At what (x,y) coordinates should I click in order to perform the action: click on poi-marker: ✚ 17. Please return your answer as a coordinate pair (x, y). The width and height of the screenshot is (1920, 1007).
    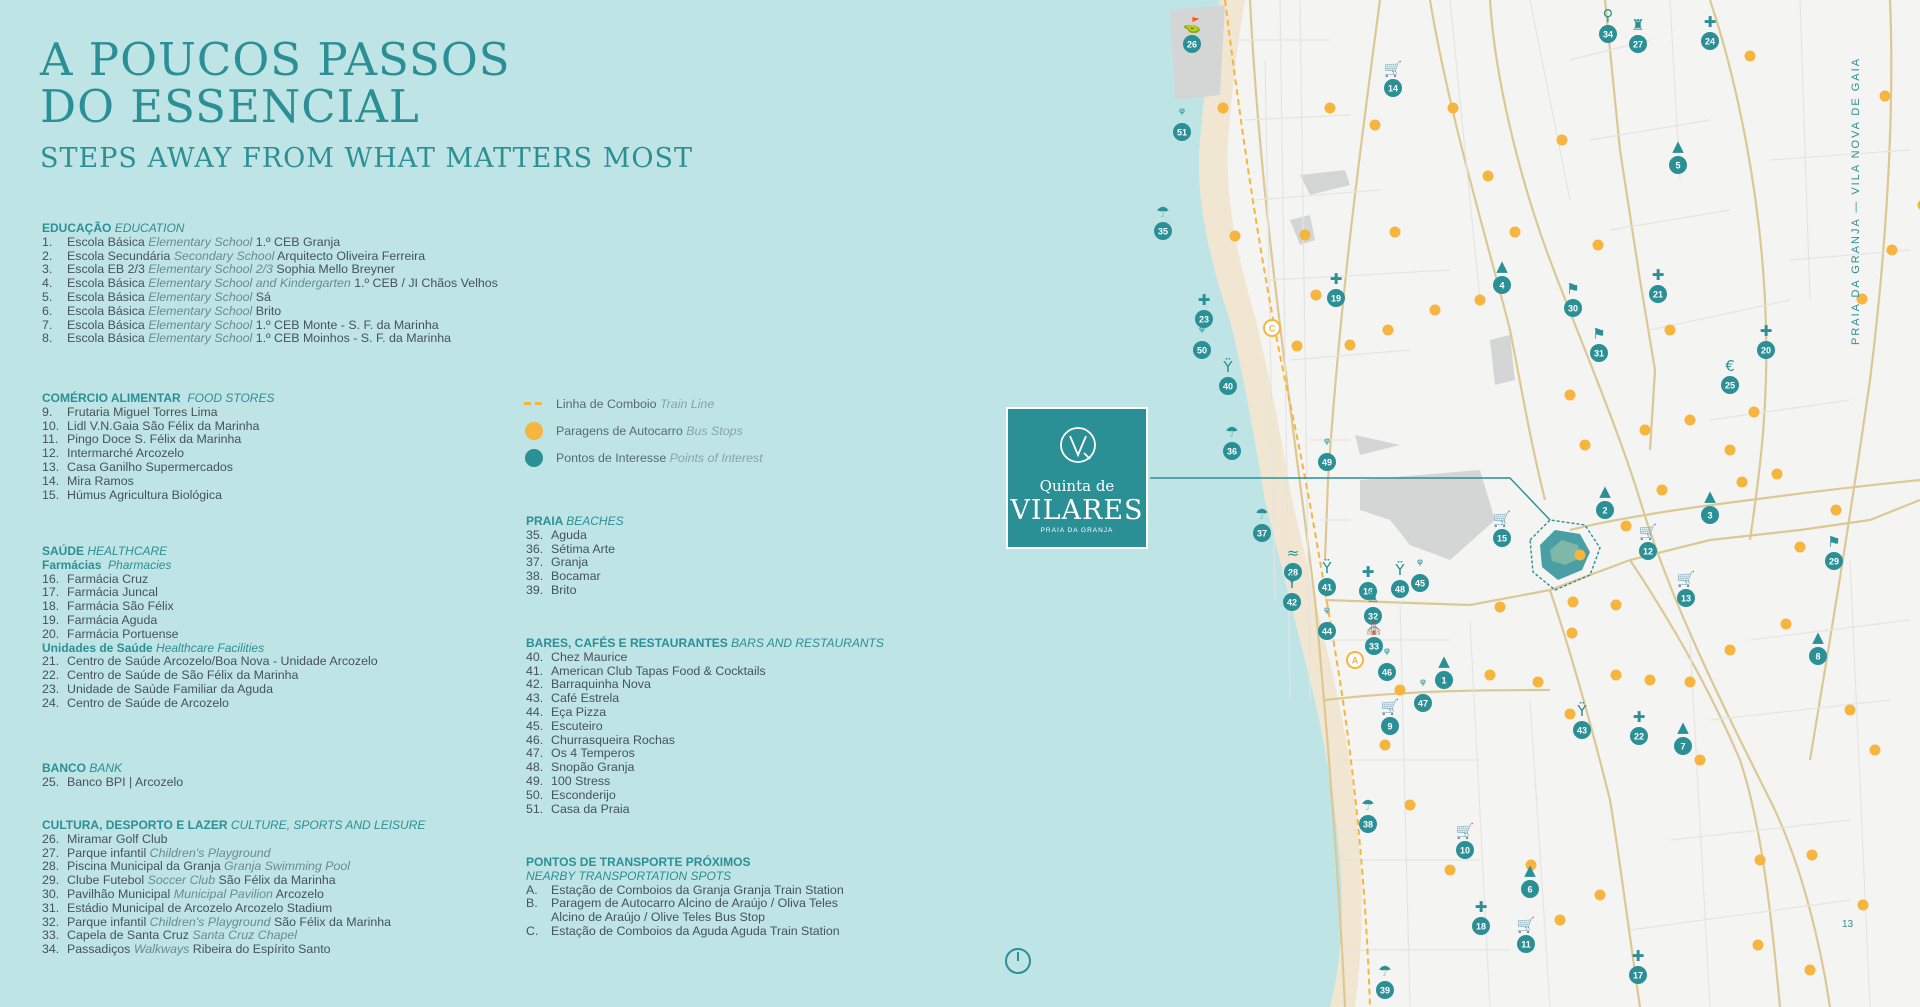
    Looking at the image, I should click on (1638, 965).